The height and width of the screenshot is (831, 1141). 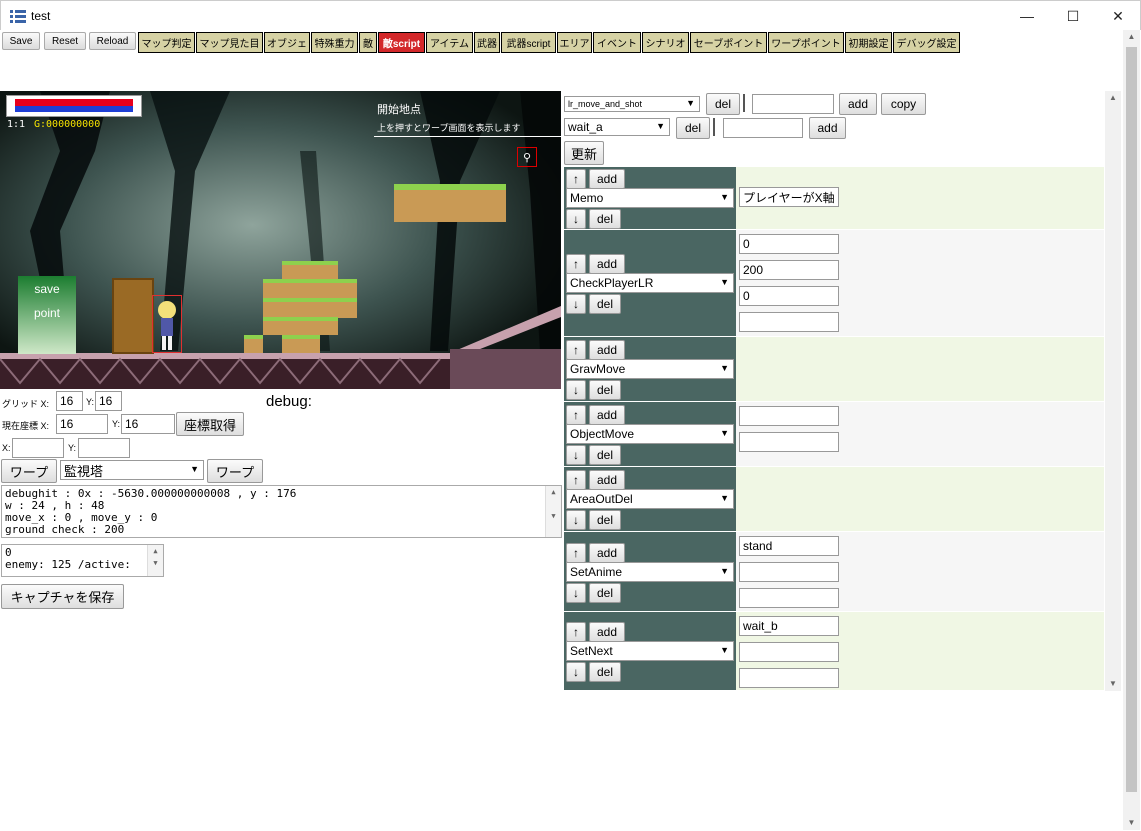 What do you see at coordinates (806, 42) in the screenshot?
I see `tab-13: ワープポイント` at bounding box center [806, 42].